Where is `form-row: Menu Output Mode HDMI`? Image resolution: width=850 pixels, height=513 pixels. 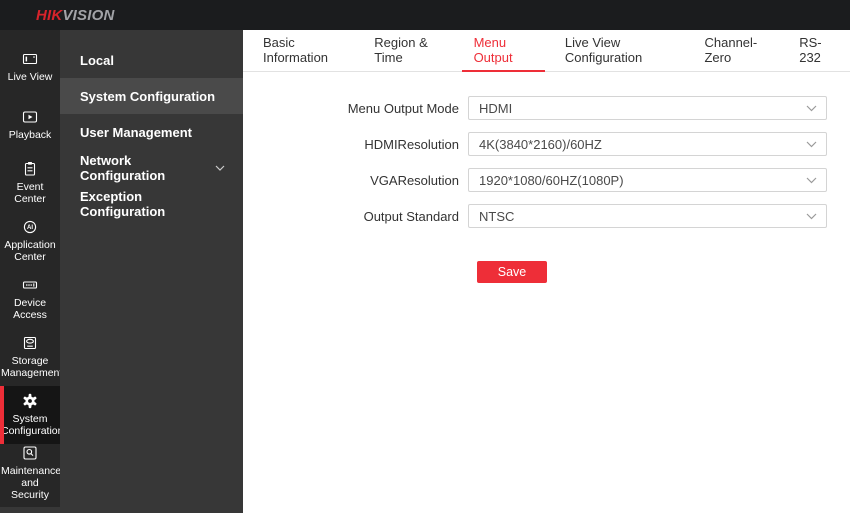 form-row: Menu Output Mode HDMI is located at coordinates (546, 108).